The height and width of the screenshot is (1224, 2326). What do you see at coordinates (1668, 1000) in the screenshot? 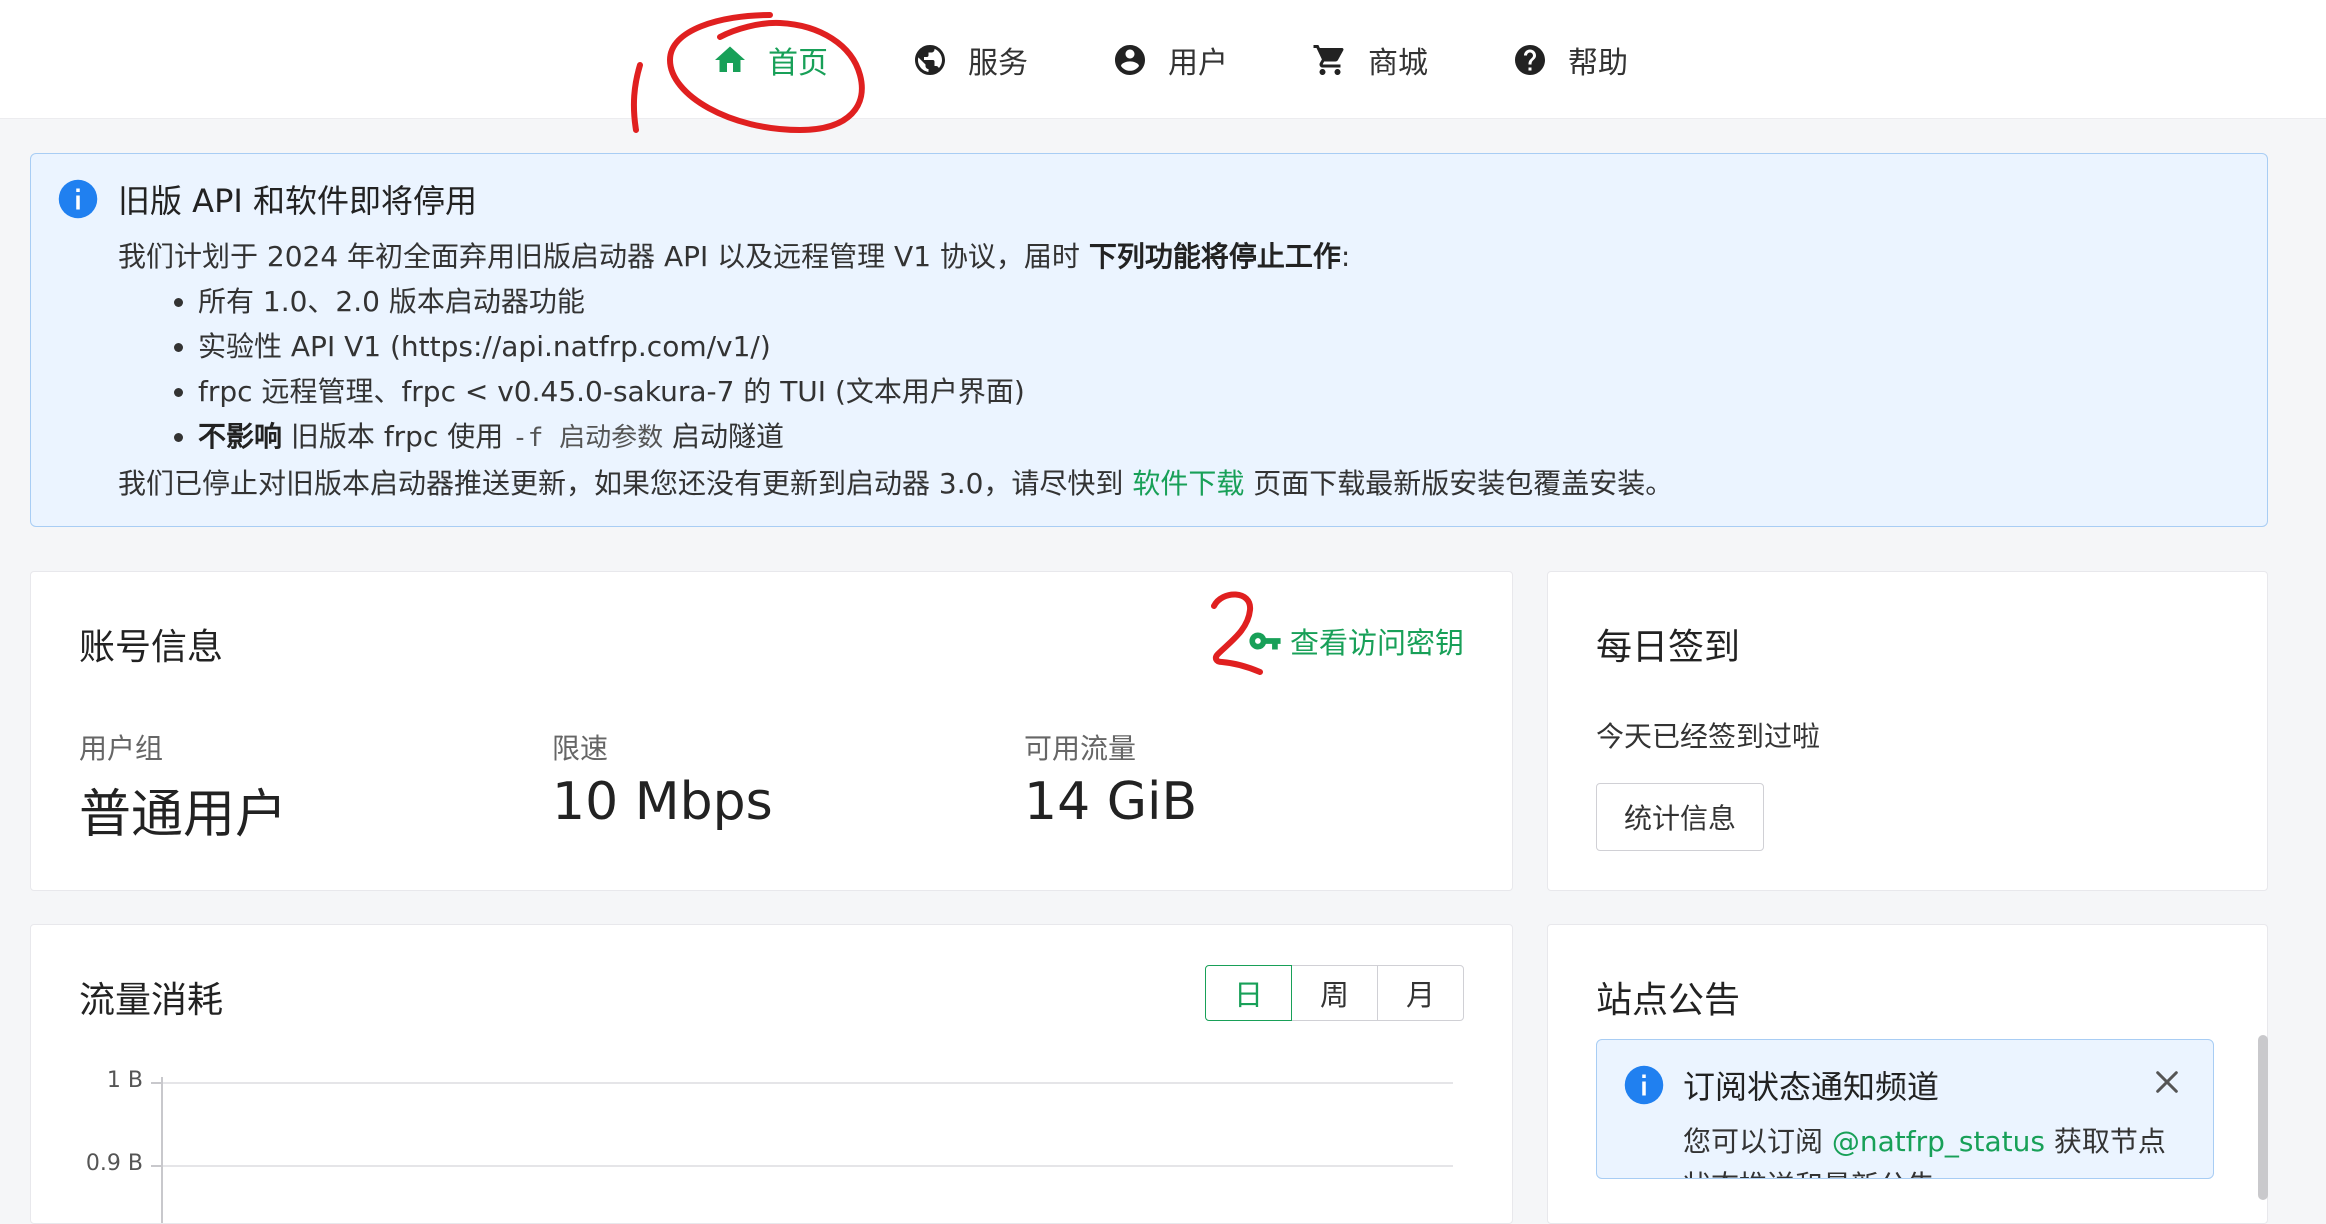
I see `site-announcements-title: 站点公告` at bounding box center [1668, 1000].